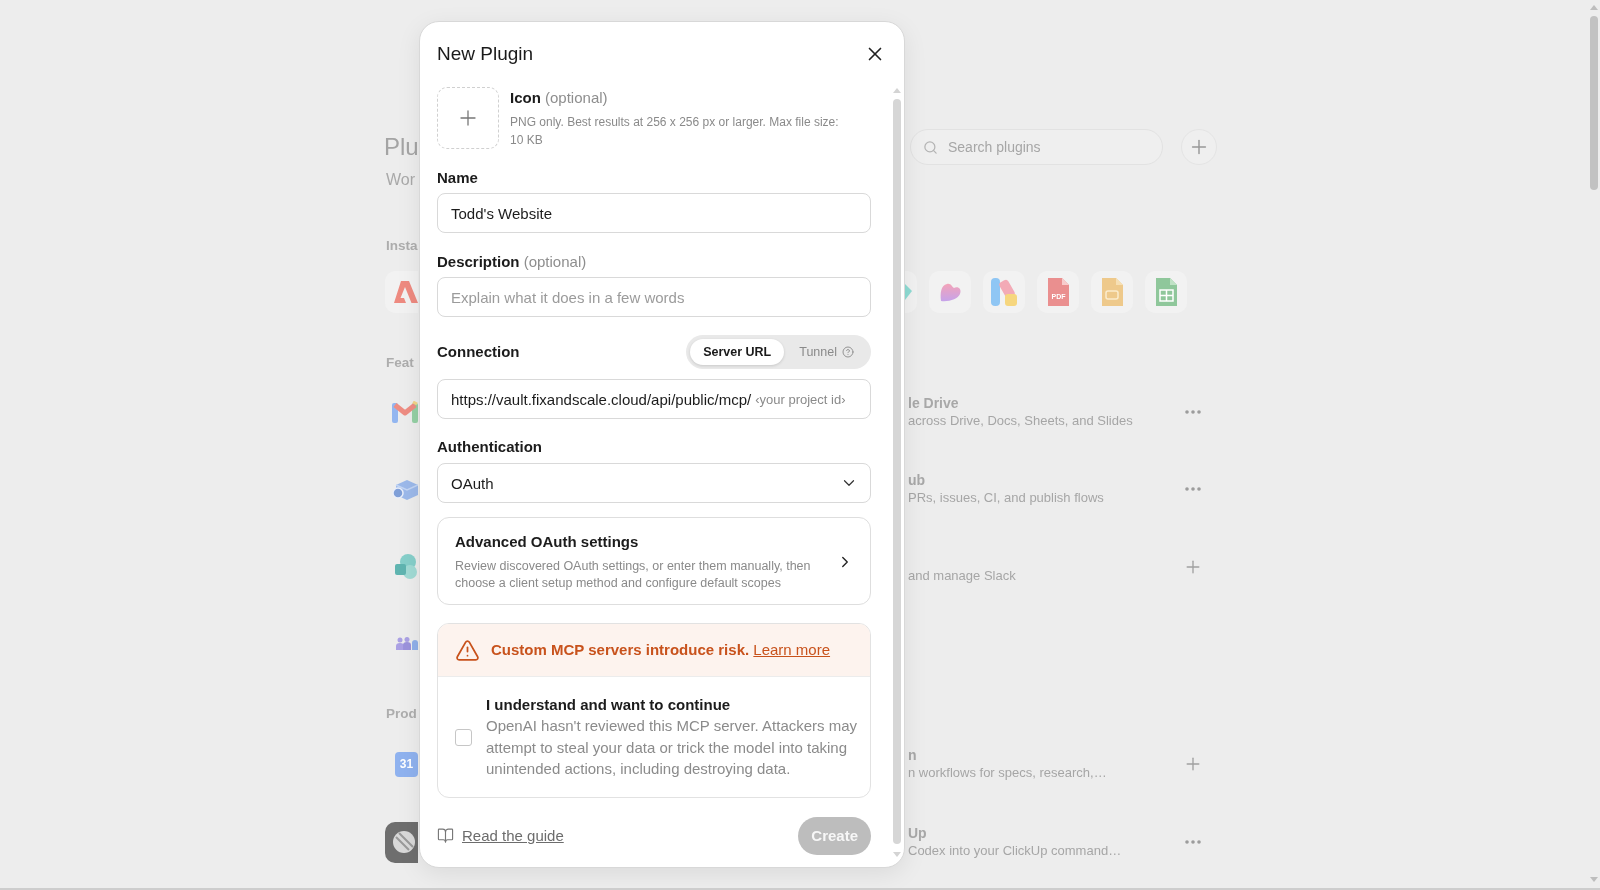  Describe the element at coordinates (737, 352) in the screenshot. I see `connection-tab: Server URL` at that location.